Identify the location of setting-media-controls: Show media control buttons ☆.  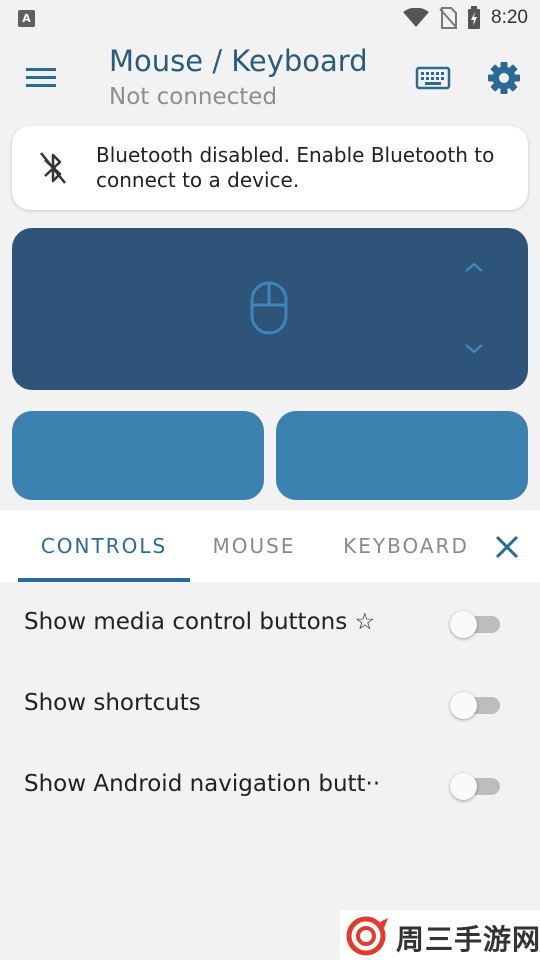
(270, 623).